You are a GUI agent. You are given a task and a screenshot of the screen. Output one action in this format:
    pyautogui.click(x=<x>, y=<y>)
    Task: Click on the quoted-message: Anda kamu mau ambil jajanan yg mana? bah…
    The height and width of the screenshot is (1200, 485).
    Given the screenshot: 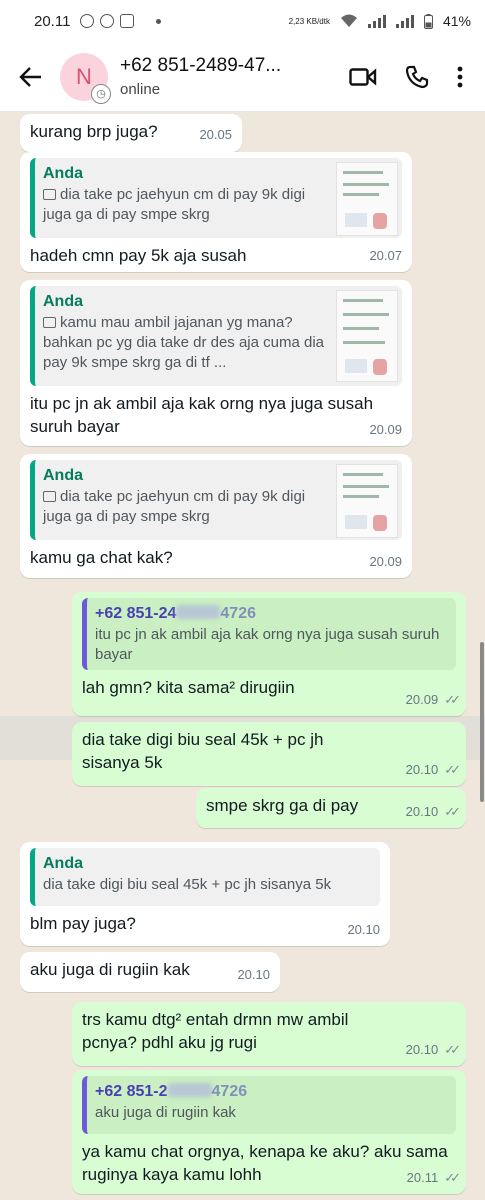 What is the action you would take?
    pyautogui.click(x=216, y=336)
    